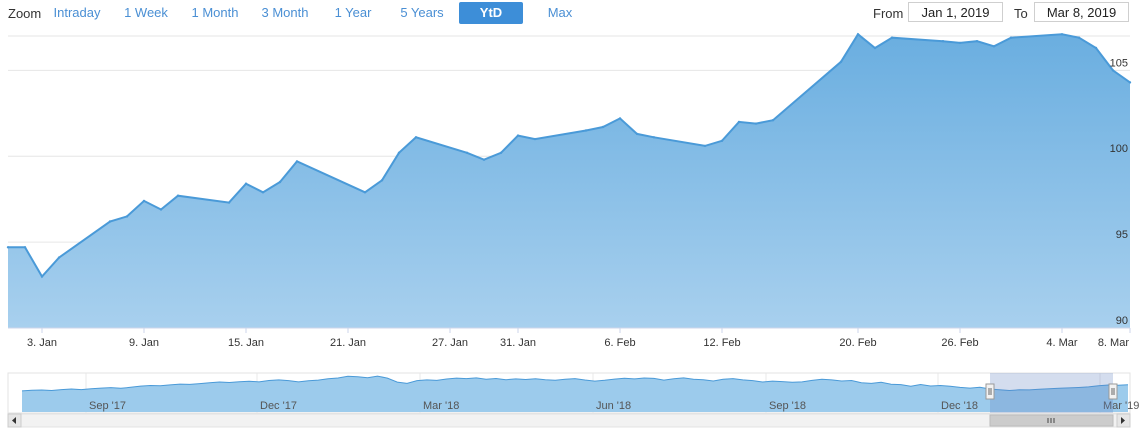 This screenshot has width=1145, height=442. Describe the element at coordinates (857, 343) in the screenshot. I see `x-tick-label: 20. Feb` at that location.